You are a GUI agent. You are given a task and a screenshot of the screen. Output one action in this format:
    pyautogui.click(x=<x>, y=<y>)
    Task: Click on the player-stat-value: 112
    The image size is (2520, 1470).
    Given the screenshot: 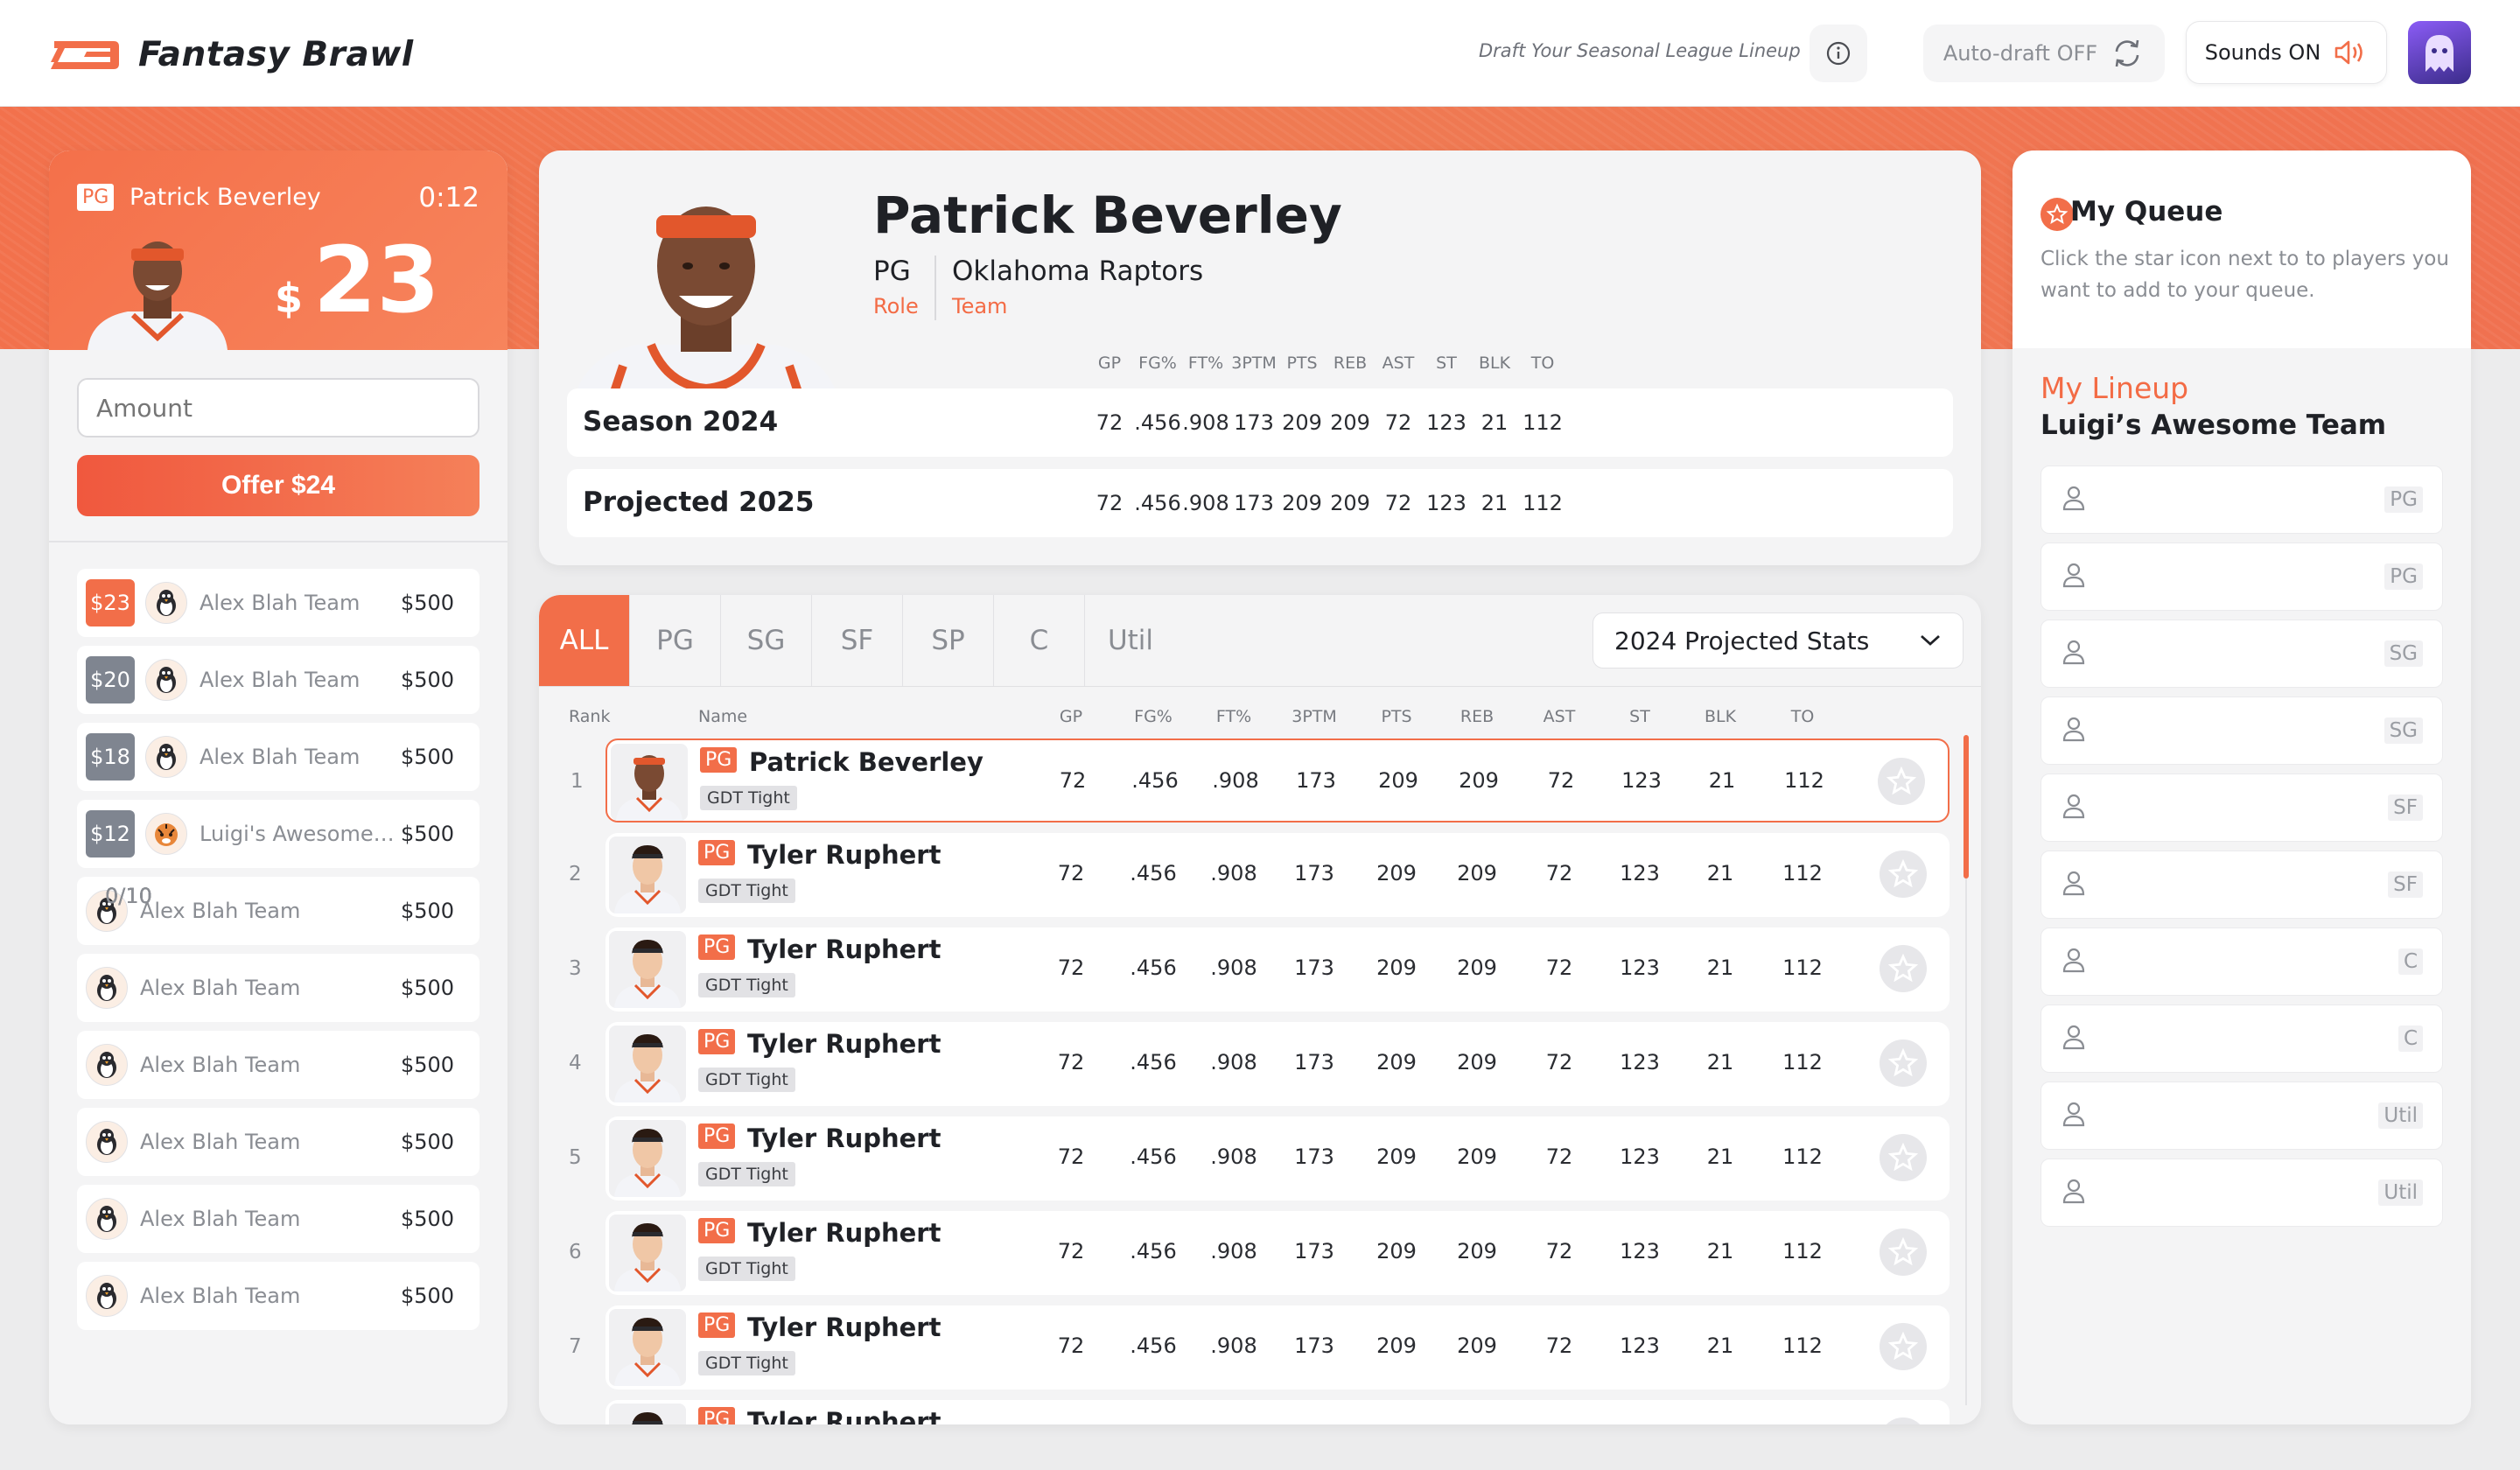 What is the action you would take?
    pyautogui.click(x=1802, y=1062)
    